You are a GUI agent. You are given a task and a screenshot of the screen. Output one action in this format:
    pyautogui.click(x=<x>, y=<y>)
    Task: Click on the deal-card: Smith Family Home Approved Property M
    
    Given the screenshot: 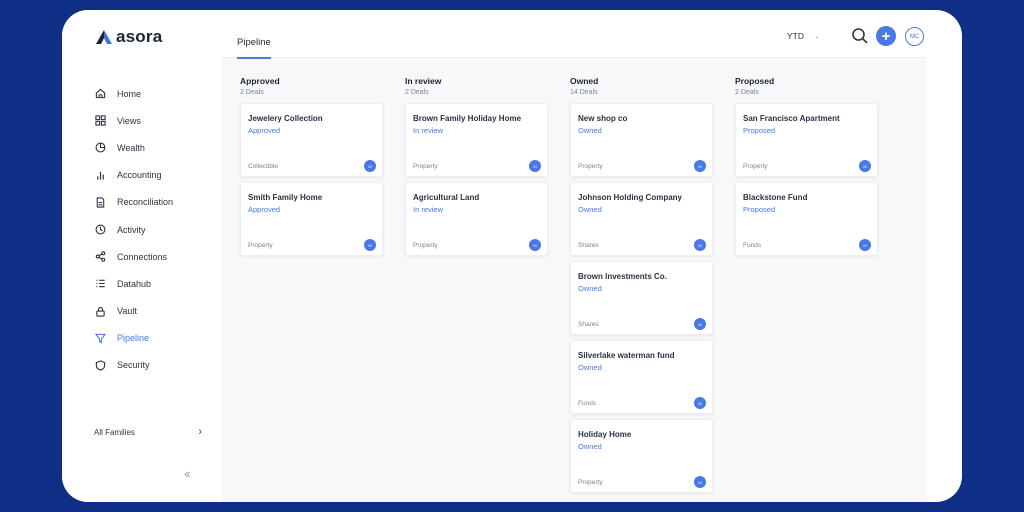 What is the action you would take?
    pyautogui.click(x=311, y=219)
    